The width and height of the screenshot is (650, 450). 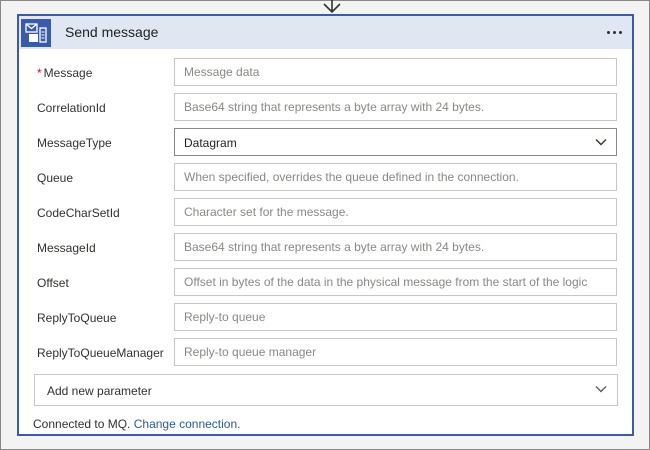 What do you see at coordinates (395, 317) in the screenshot?
I see `replytoqueue-input` at bounding box center [395, 317].